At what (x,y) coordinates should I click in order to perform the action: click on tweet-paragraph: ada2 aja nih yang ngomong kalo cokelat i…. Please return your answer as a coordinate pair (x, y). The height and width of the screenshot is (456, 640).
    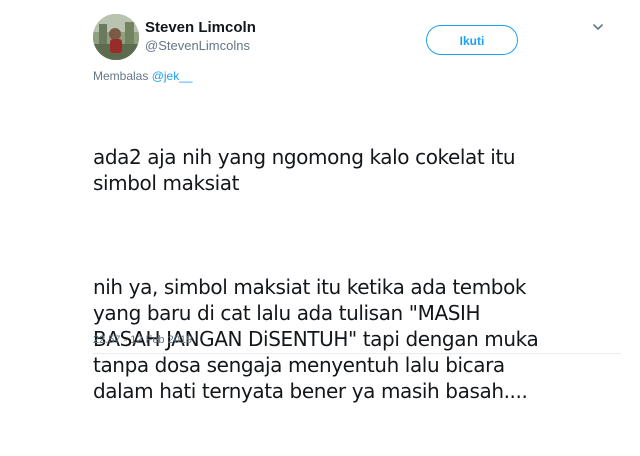
    Looking at the image, I should click on (307, 170).